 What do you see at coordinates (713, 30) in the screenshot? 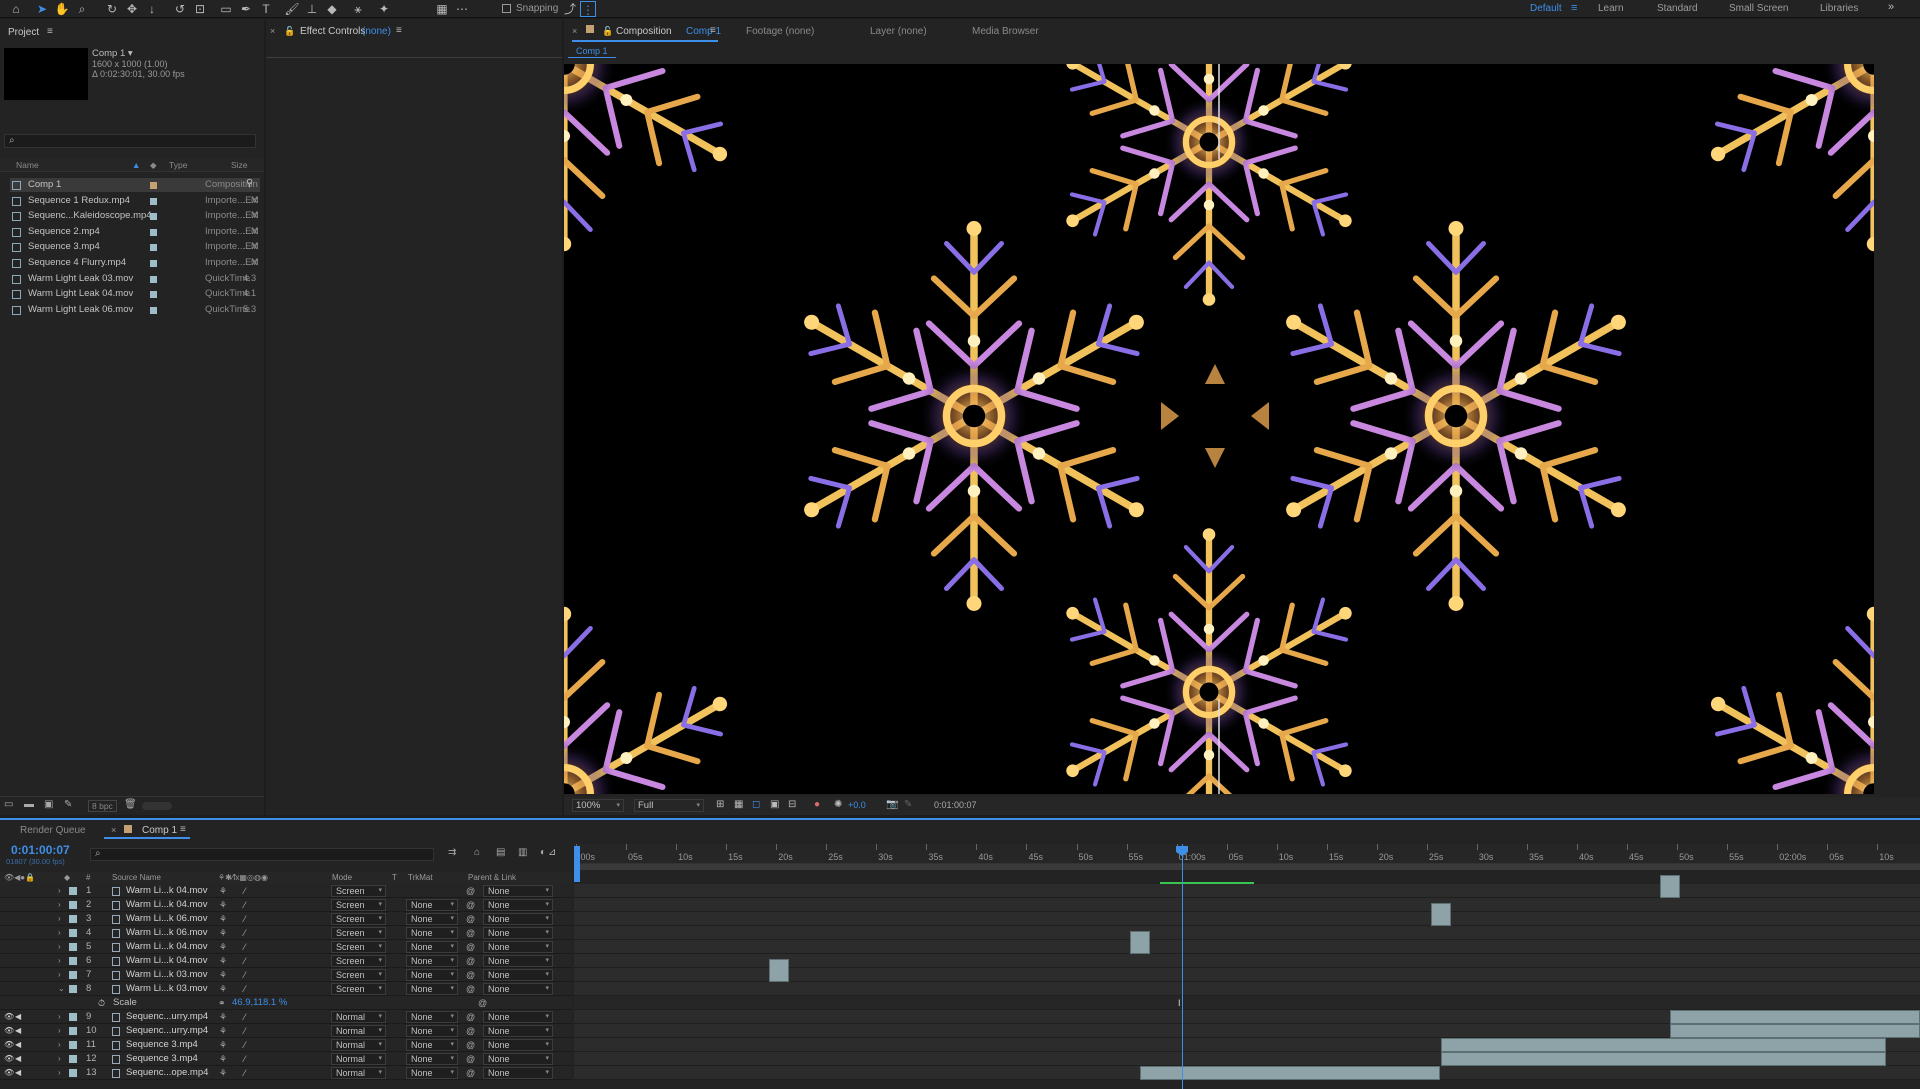
I see `composition-menu-icon: ≡` at bounding box center [713, 30].